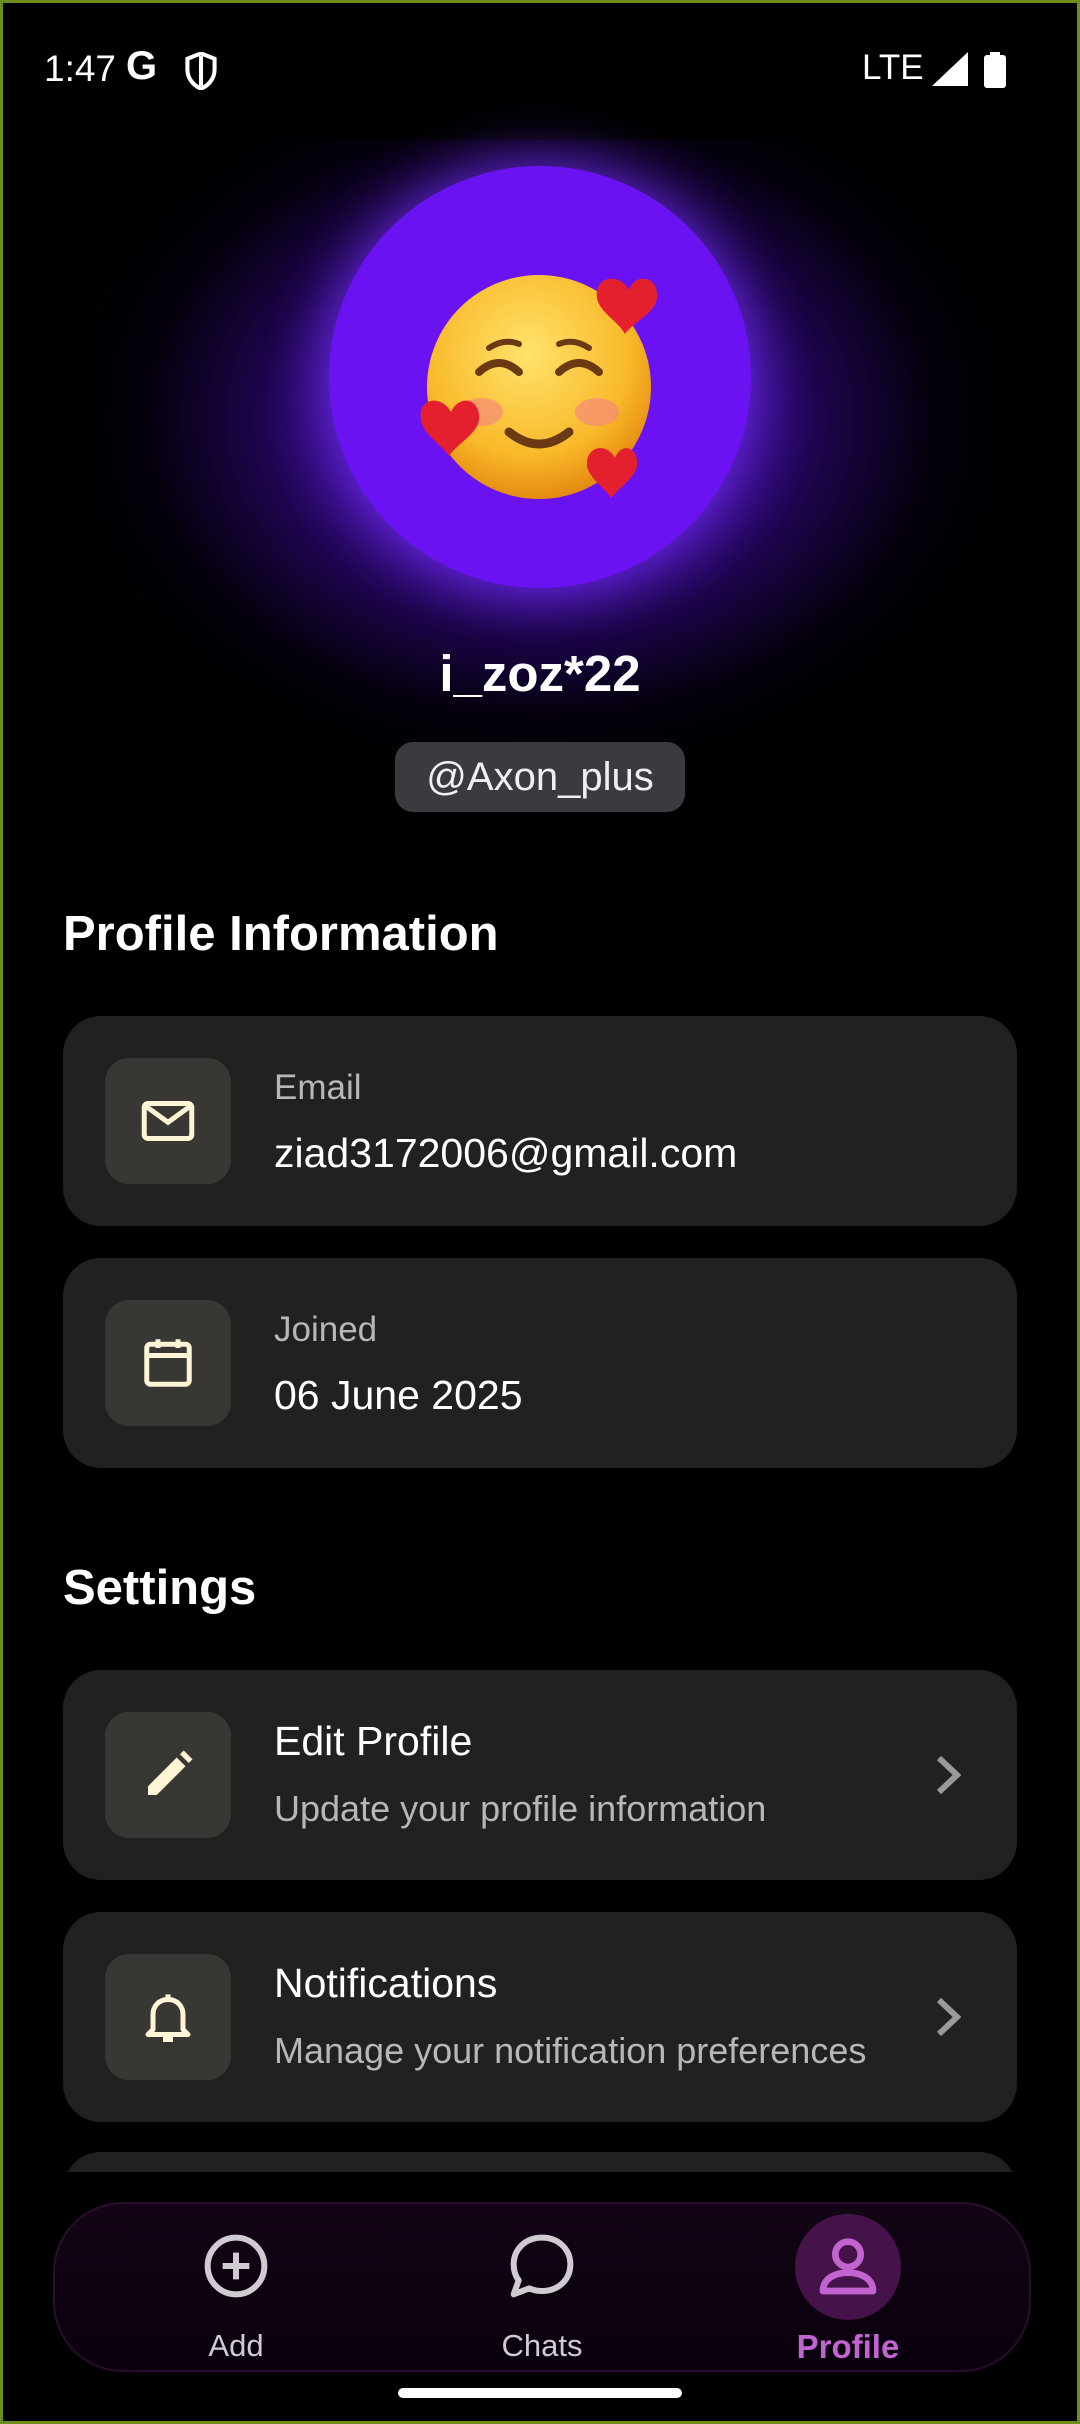  I want to click on profile-information-title: Profile Information, so click(281, 934).